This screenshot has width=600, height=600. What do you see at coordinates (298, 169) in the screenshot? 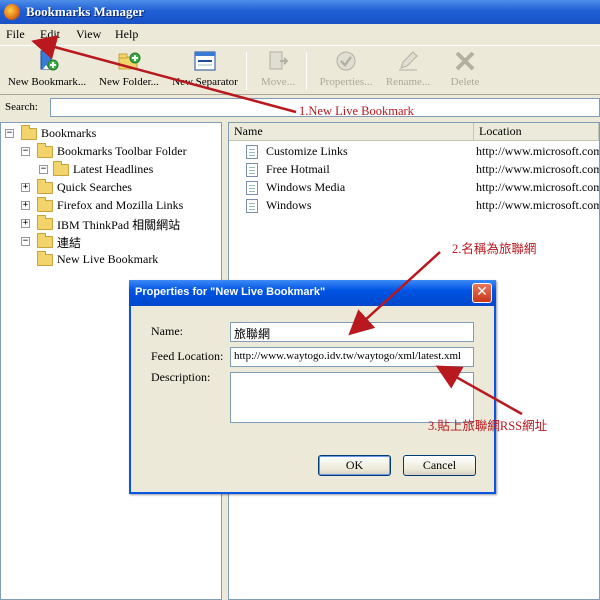
I see `row-name: Free Hotmail` at bounding box center [298, 169].